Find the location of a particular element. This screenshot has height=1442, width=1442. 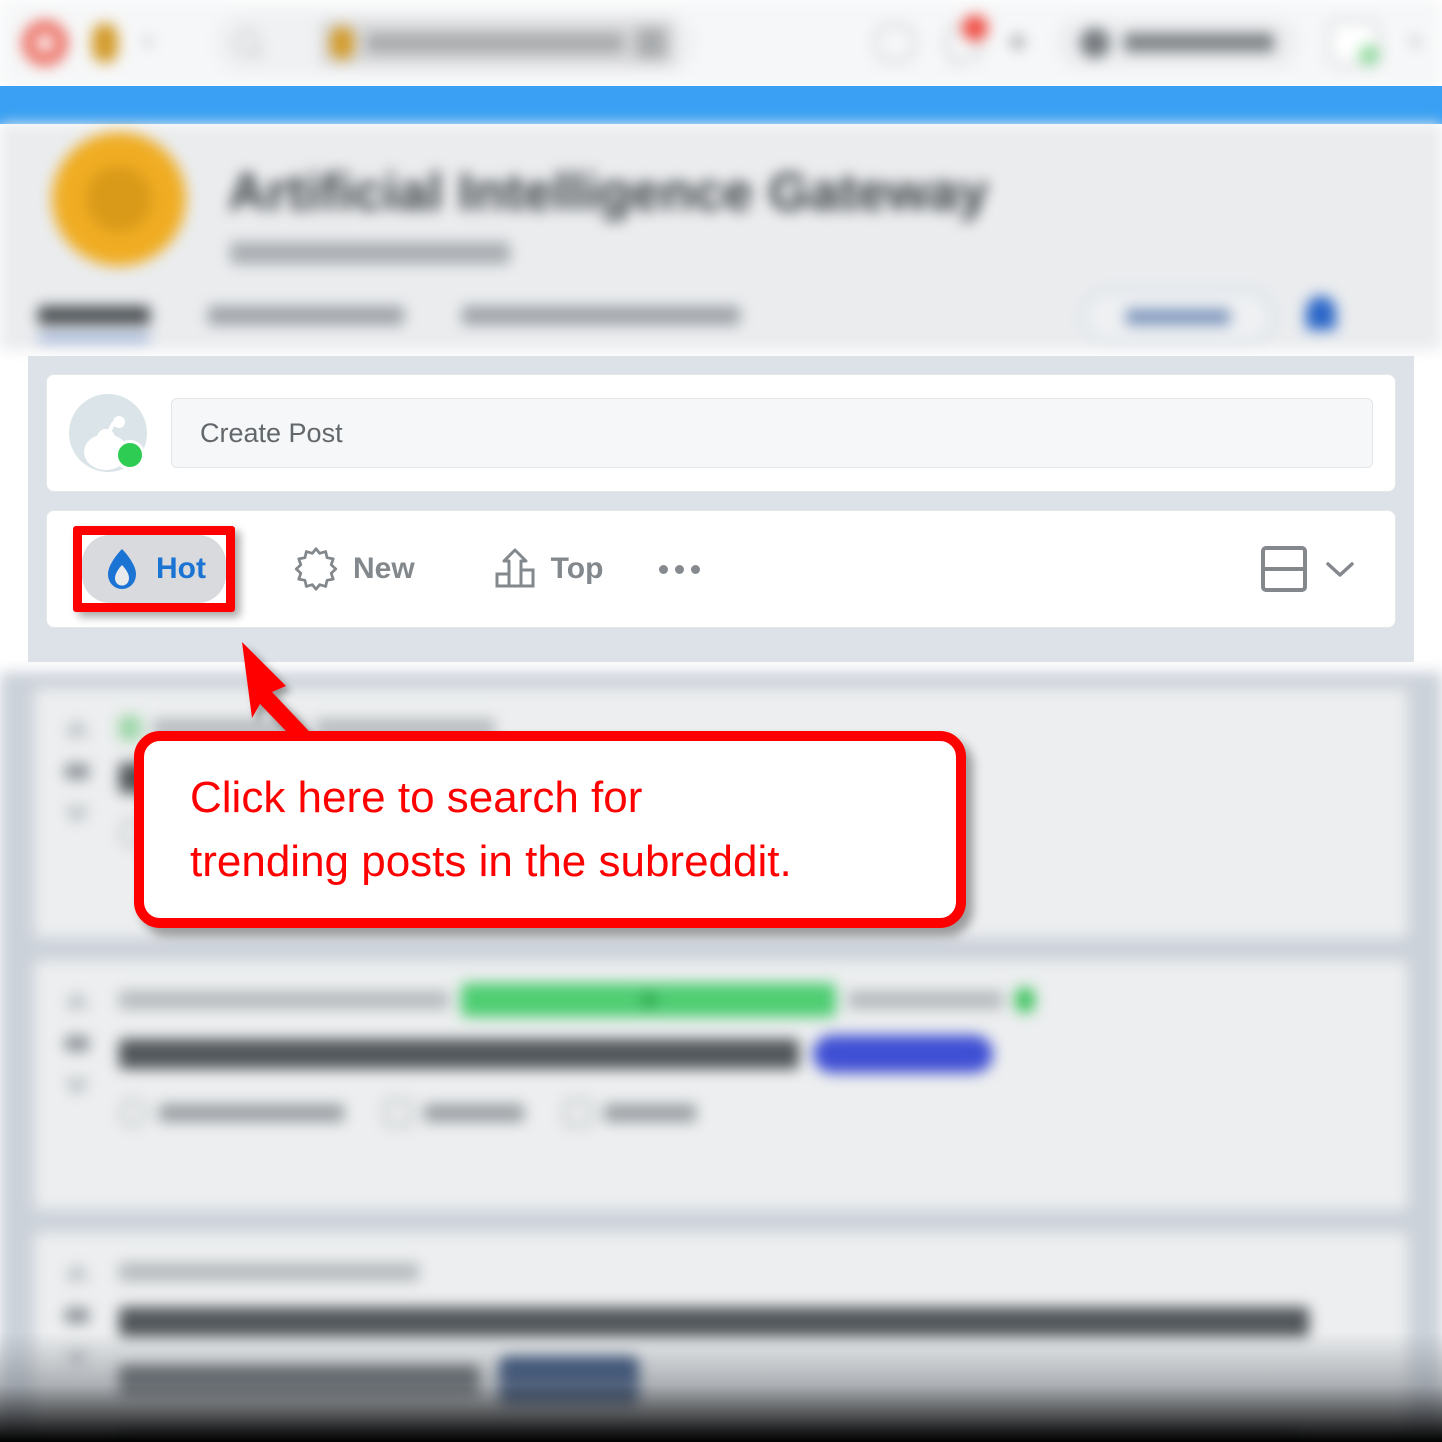

advertise-button is located at coordinates (1177, 42).